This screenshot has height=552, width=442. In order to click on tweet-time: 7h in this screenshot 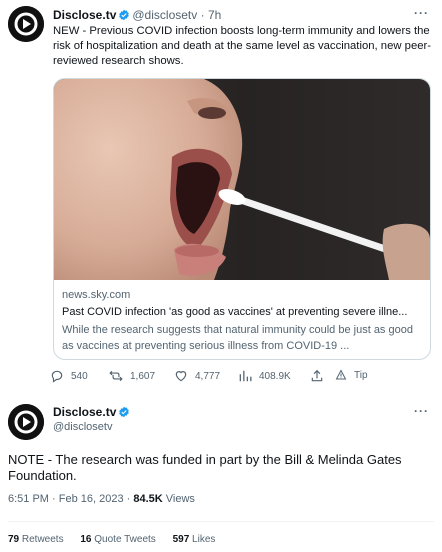, I will do `click(214, 15)`.